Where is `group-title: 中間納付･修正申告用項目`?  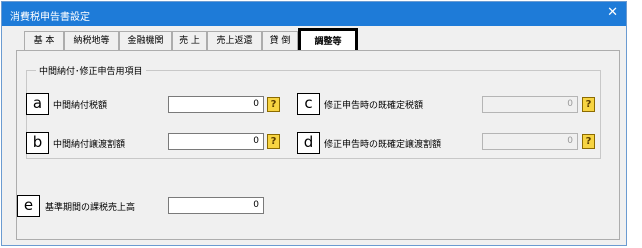 group-title: 中間納付･修正申告用項目 is located at coordinates (91, 70).